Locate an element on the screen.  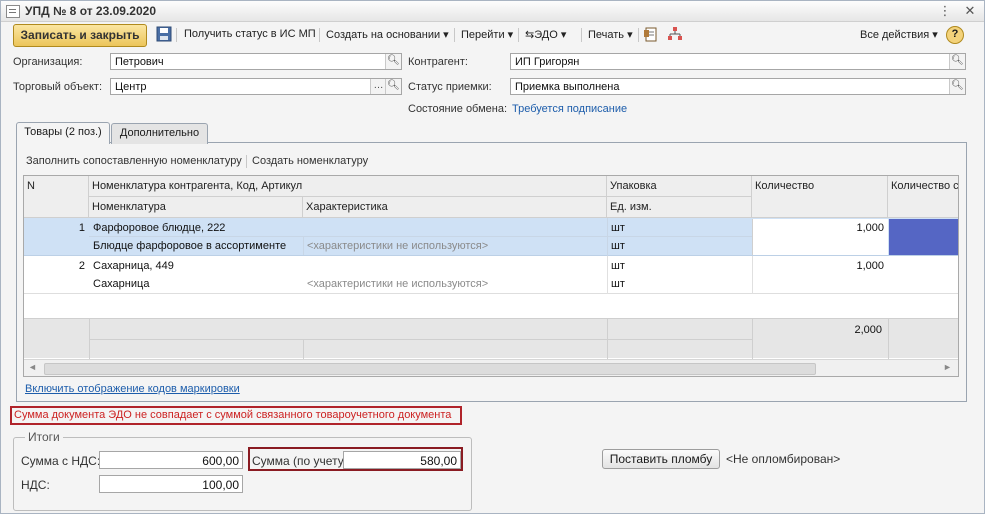
print-menu: Печать ▾ is located at coordinates (610, 34).